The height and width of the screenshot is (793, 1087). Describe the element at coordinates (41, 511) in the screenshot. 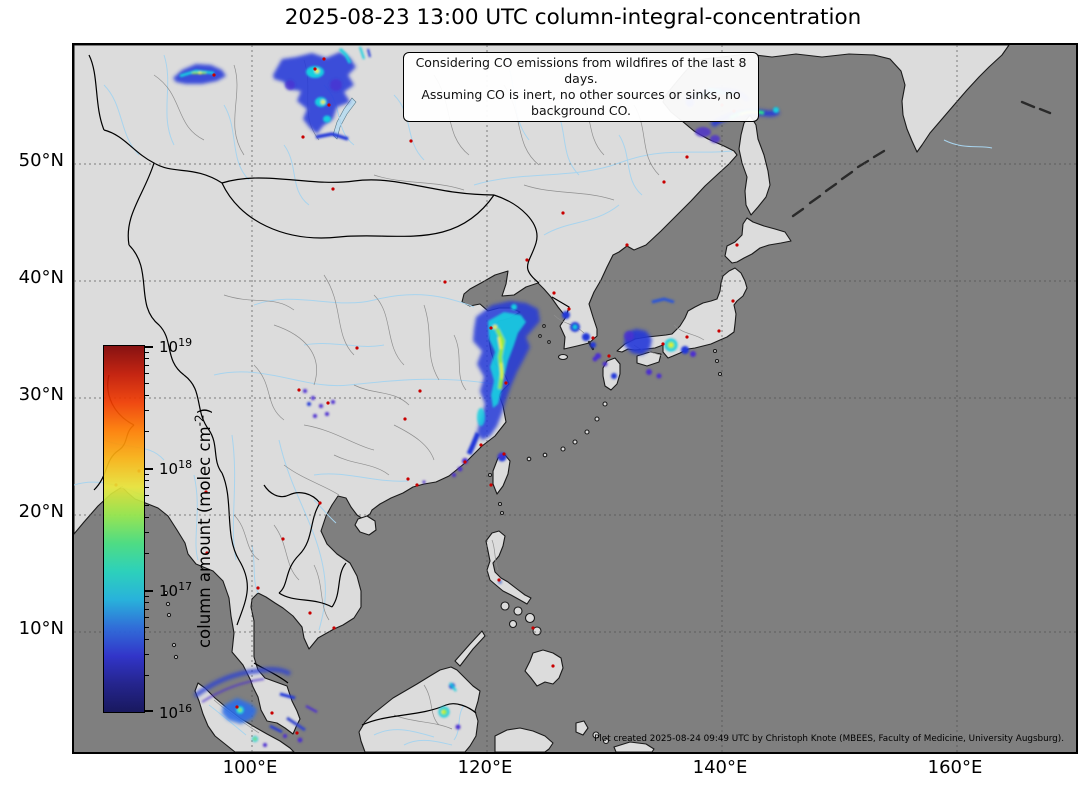

I see `lat-tick-label-20n: 20°N` at that location.